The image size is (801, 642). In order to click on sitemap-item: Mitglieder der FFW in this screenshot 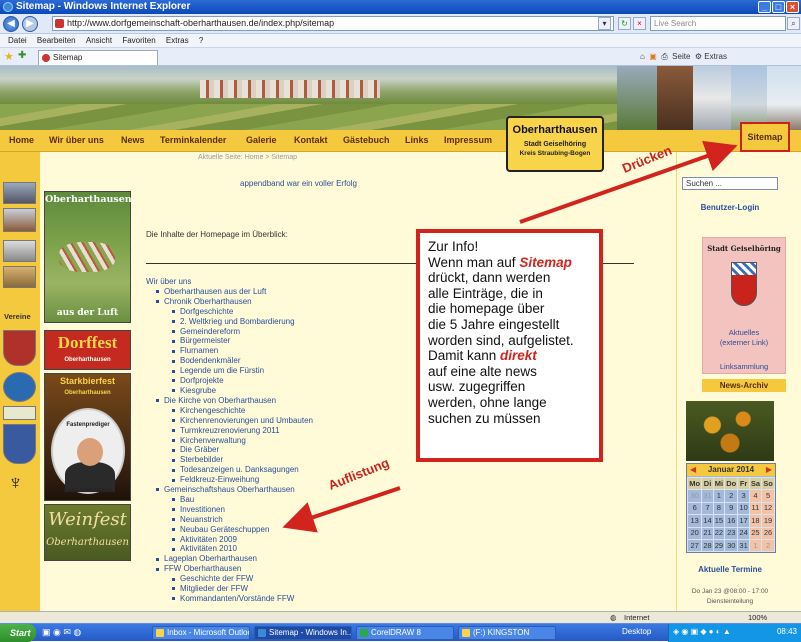, I will do `click(229, 589)`.